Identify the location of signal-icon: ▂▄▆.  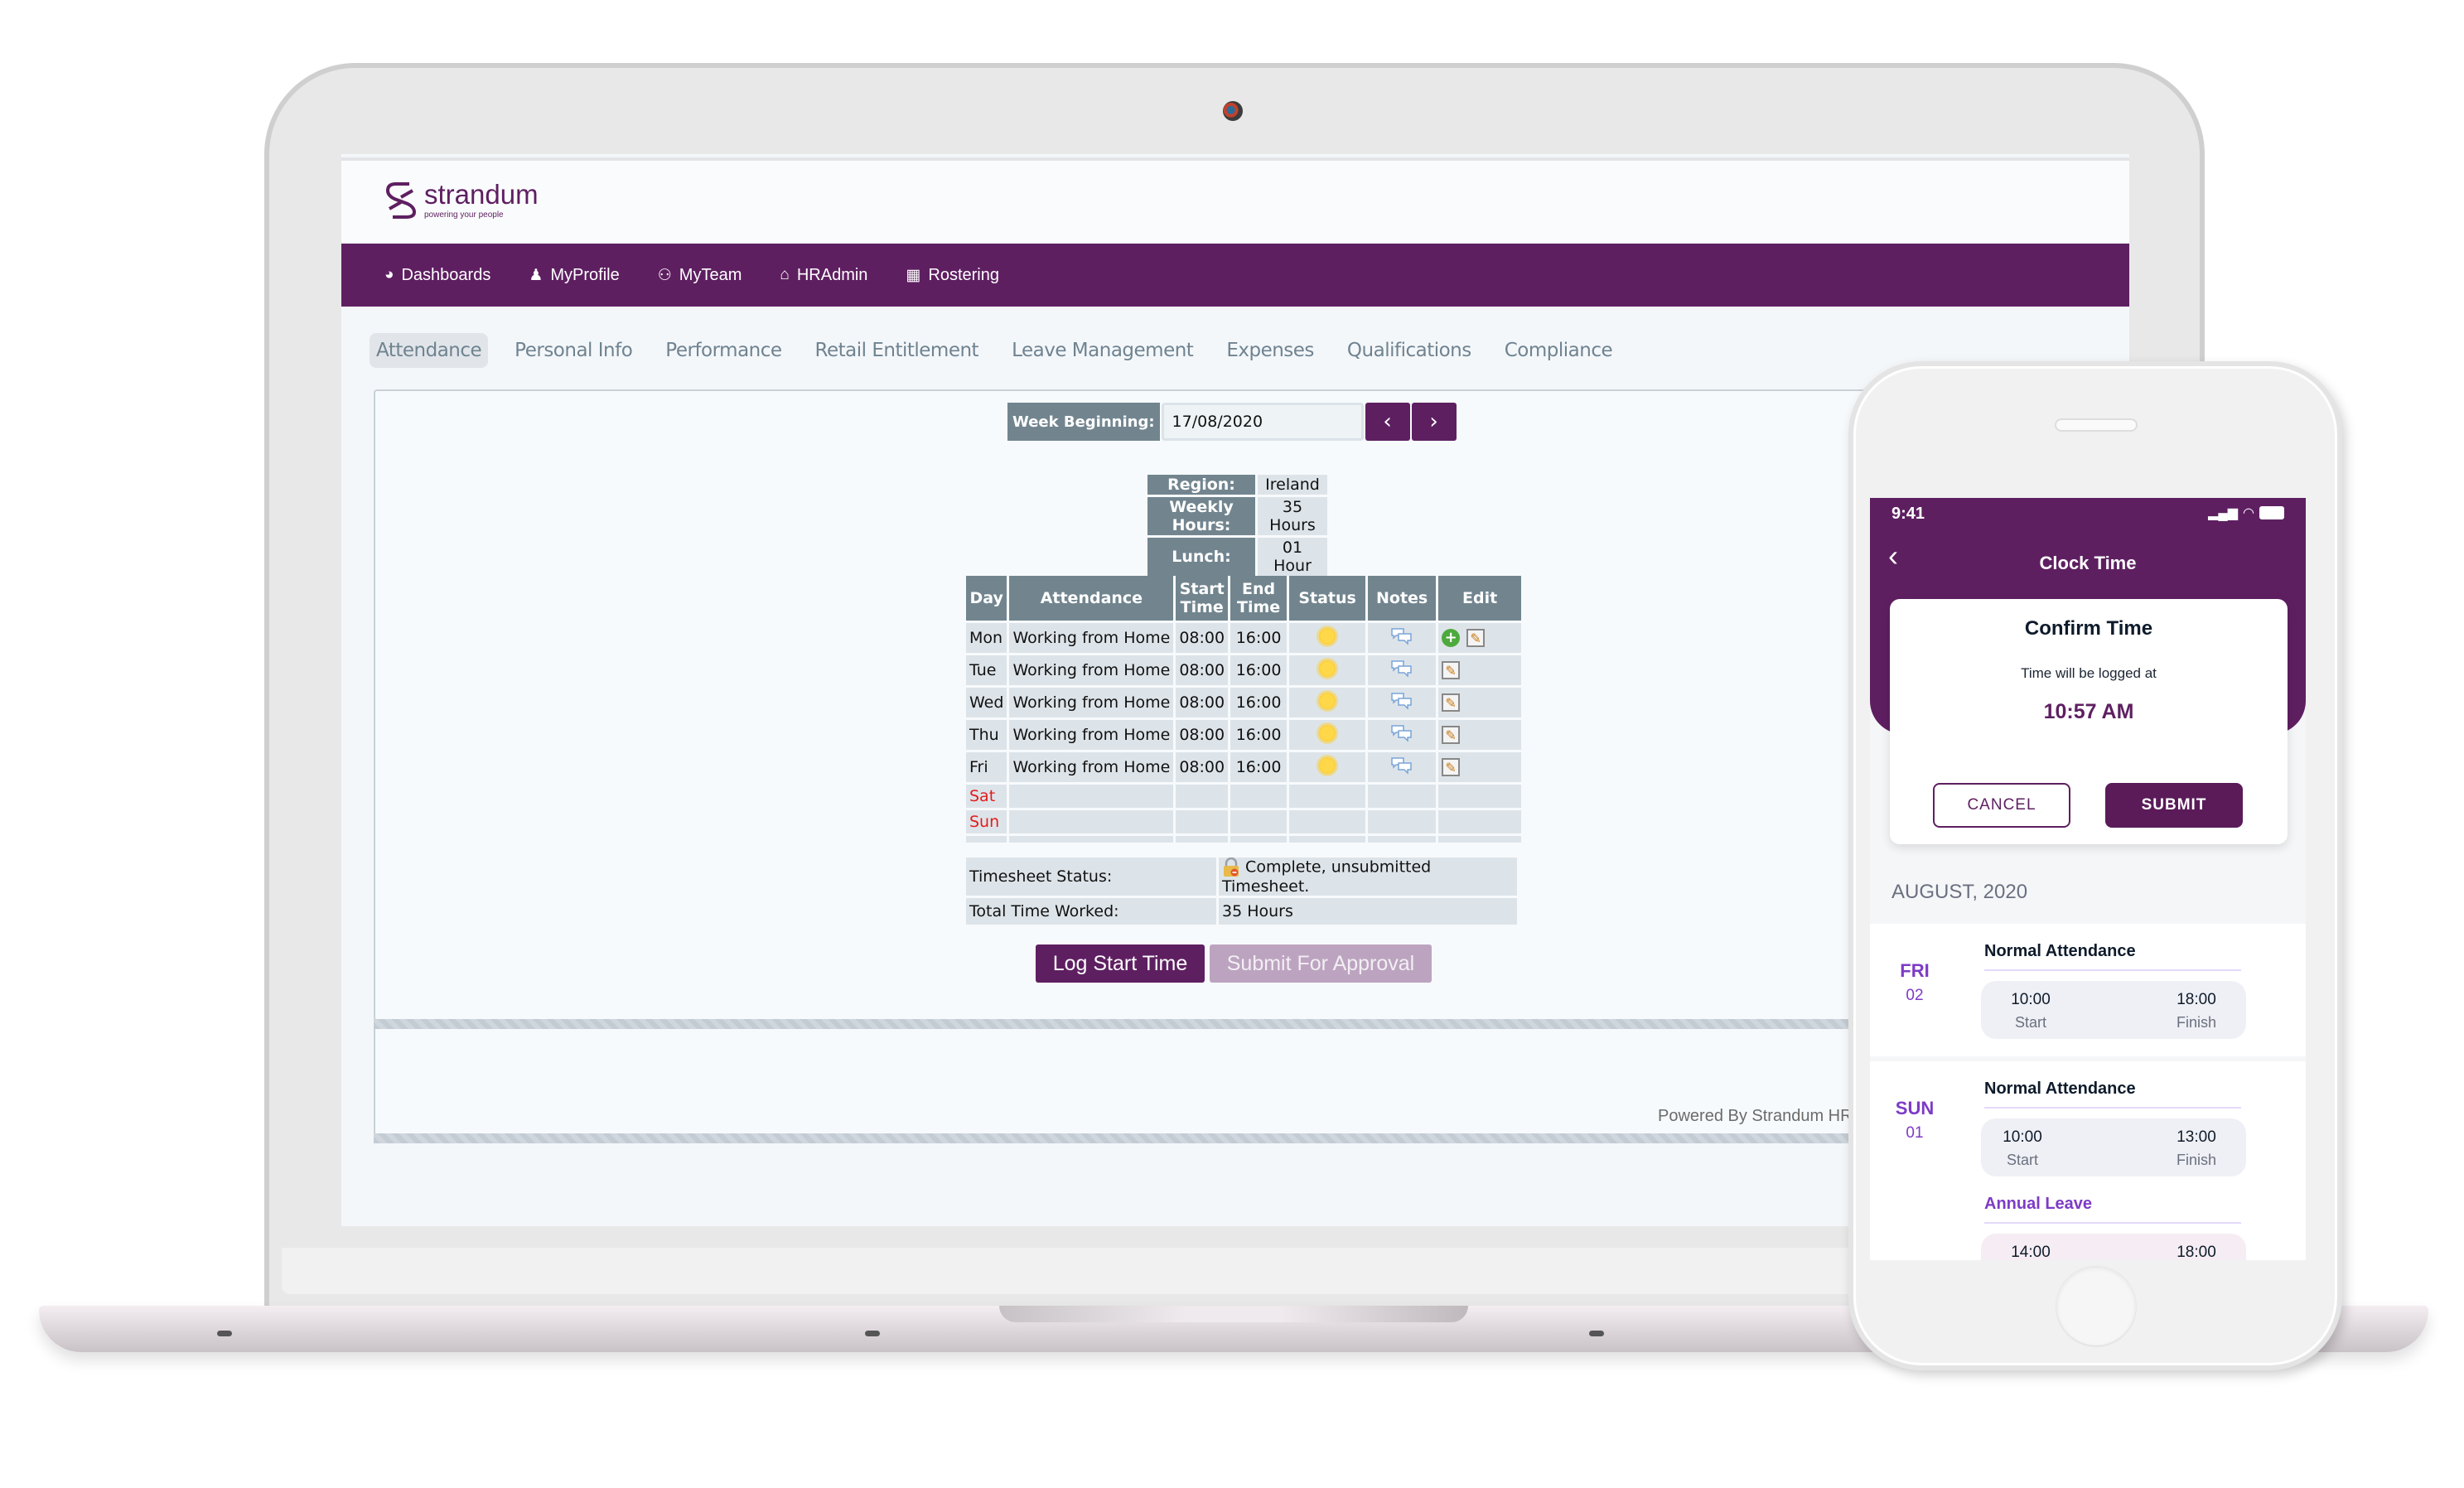
(2223, 513).